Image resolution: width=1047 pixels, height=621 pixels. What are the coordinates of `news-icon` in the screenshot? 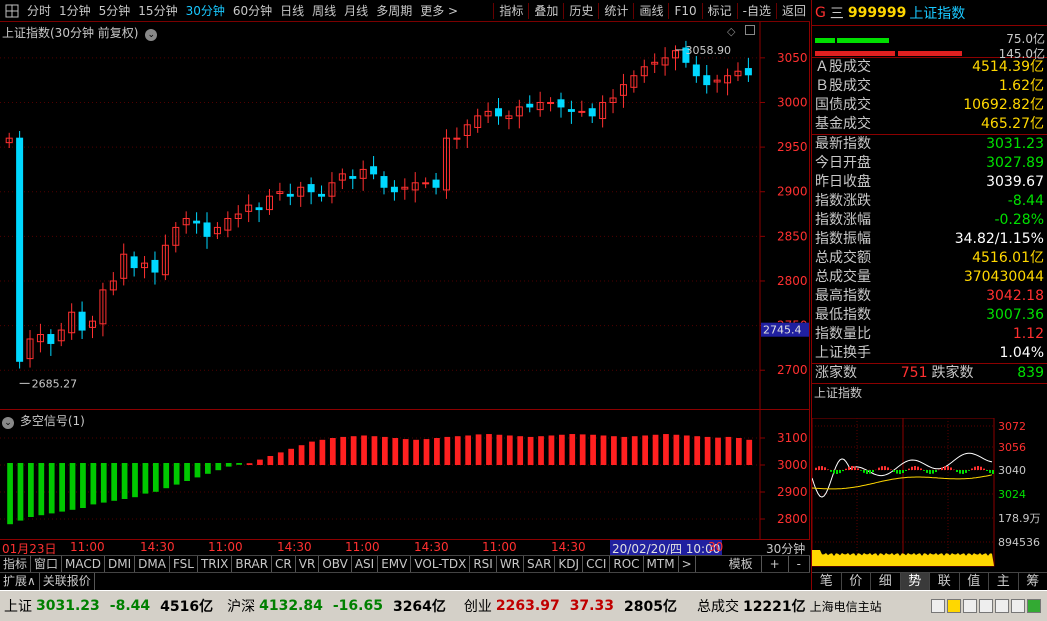 It's located at (1018, 606).